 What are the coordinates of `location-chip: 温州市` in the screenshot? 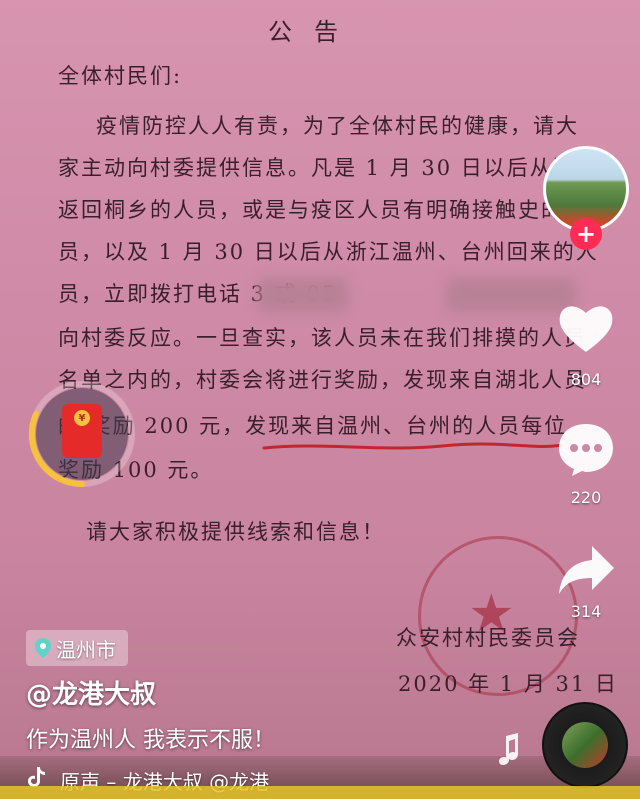 It's located at (77, 648).